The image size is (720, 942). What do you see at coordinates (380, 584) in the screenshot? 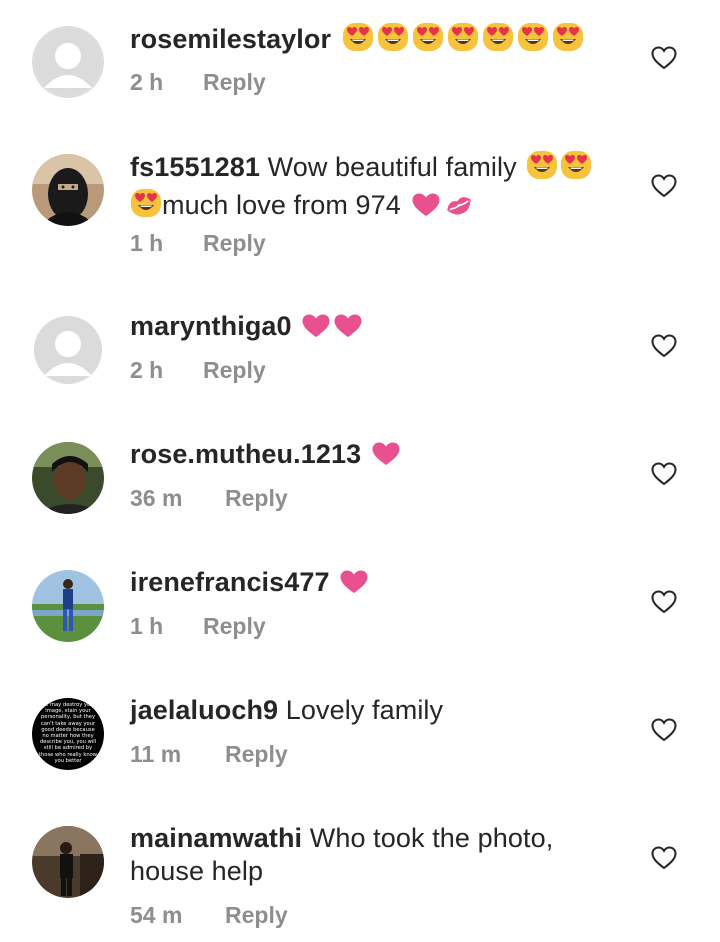
I see `comment-body: irenefrancis477` at bounding box center [380, 584].